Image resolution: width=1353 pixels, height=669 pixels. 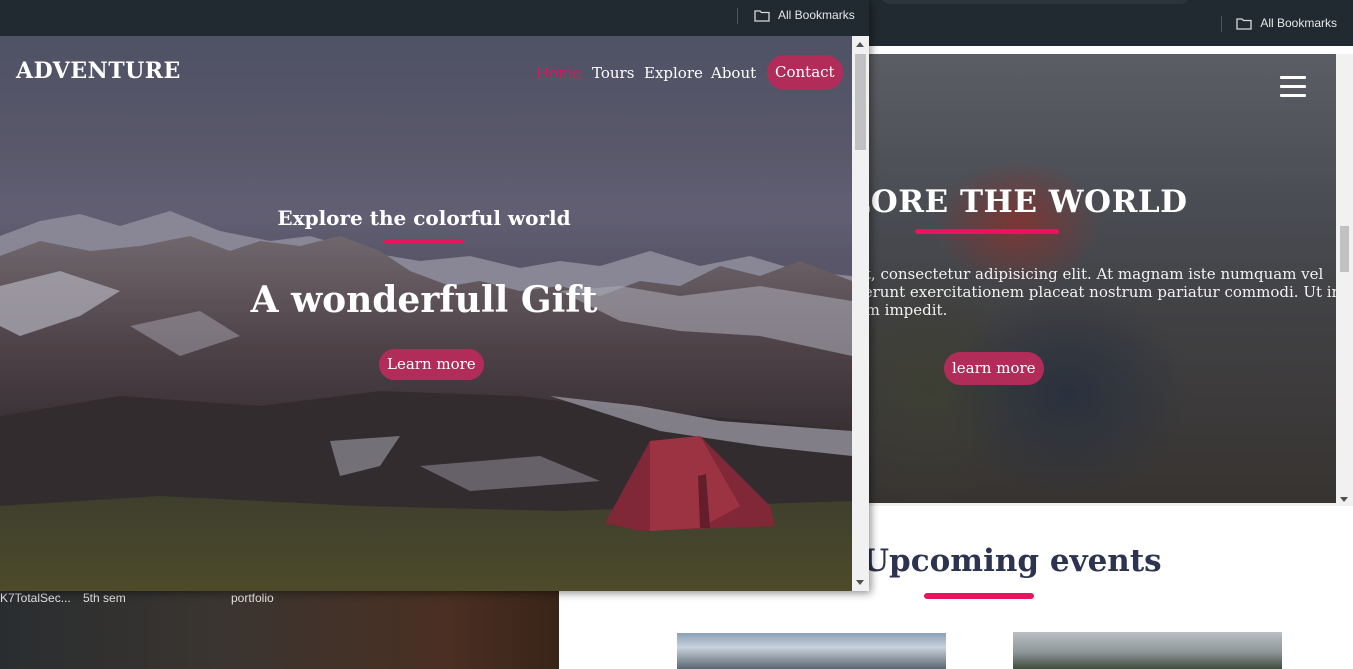 I want to click on nav-home-link: Home, so click(x=558, y=73).